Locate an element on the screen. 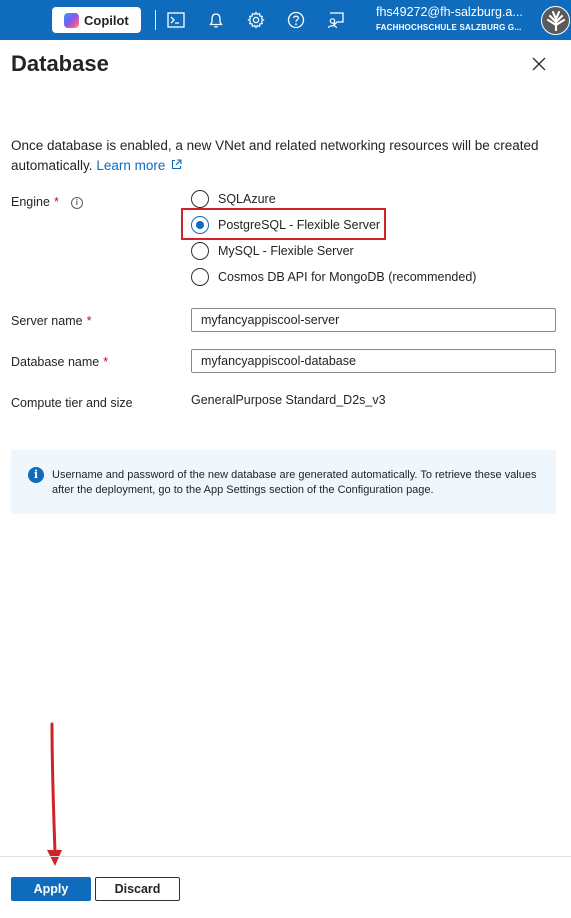  engine-option-cosmosdb: Cosmos DB API for MongoDB (recommended) is located at coordinates (333, 277).